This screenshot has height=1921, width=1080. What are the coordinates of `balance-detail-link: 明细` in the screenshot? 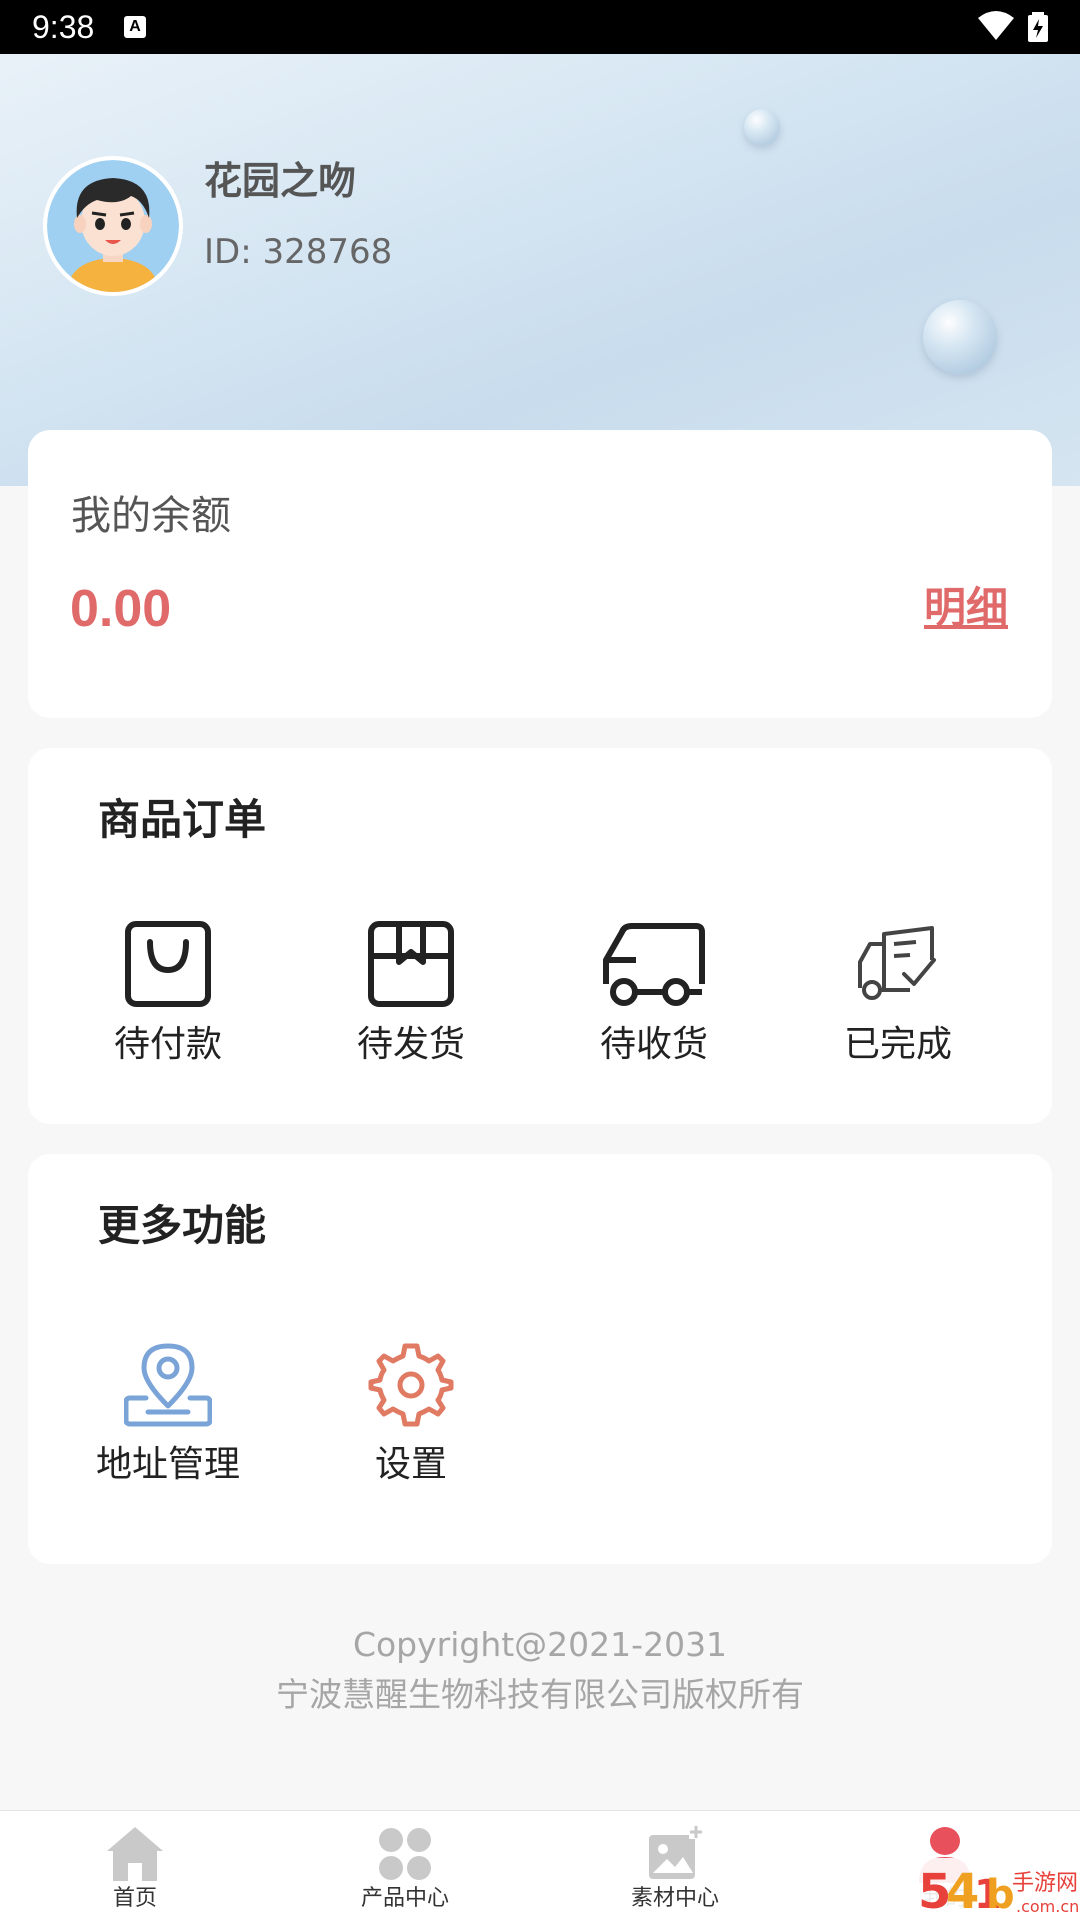 It's located at (966, 608).